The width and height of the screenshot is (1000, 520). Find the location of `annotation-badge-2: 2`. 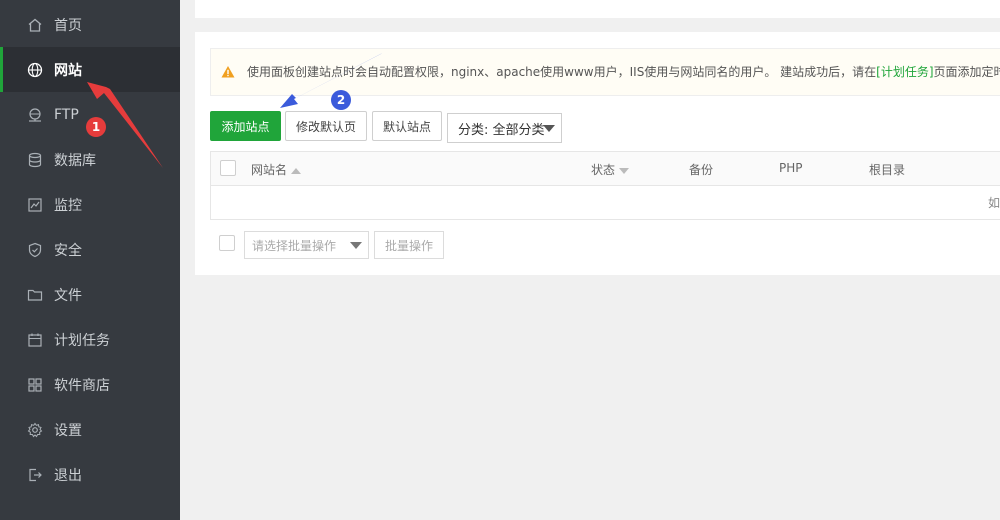

annotation-badge-2: 2 is located at coordinates (341, 100).